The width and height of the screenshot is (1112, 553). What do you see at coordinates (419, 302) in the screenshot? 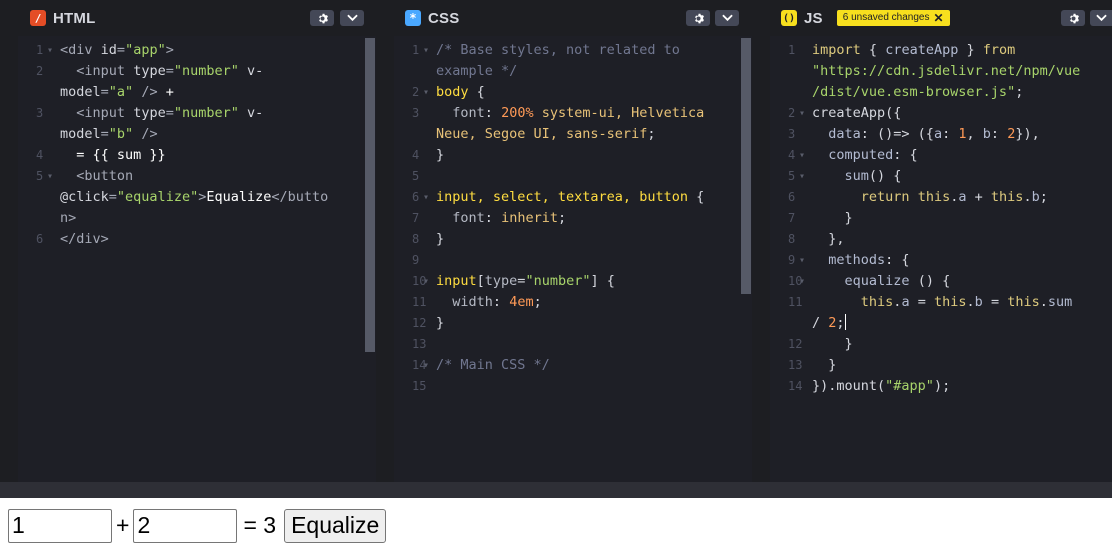
I see `css-line-number: 11` at bounding box center [419, 302].